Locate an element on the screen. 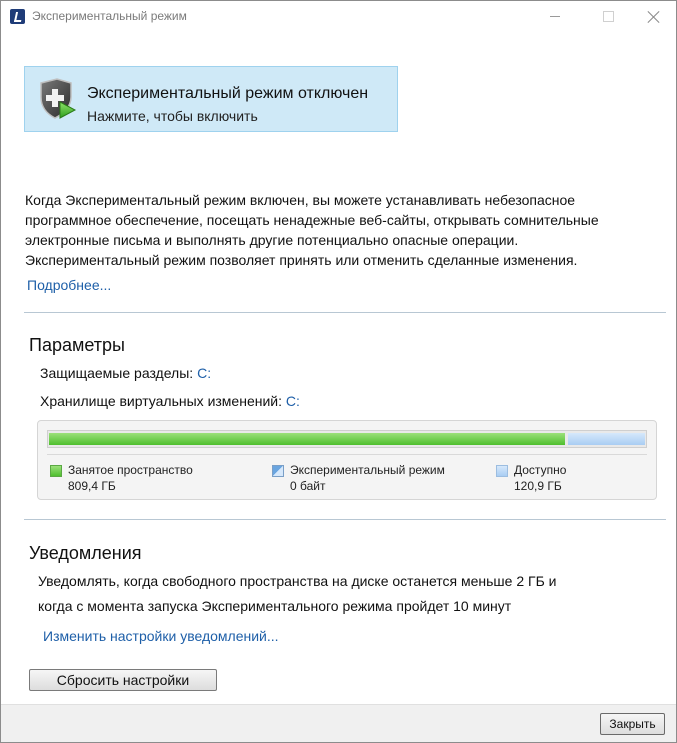 This screenshot has height=743, width=677. minimize-button is located at coordinates (555, 16).